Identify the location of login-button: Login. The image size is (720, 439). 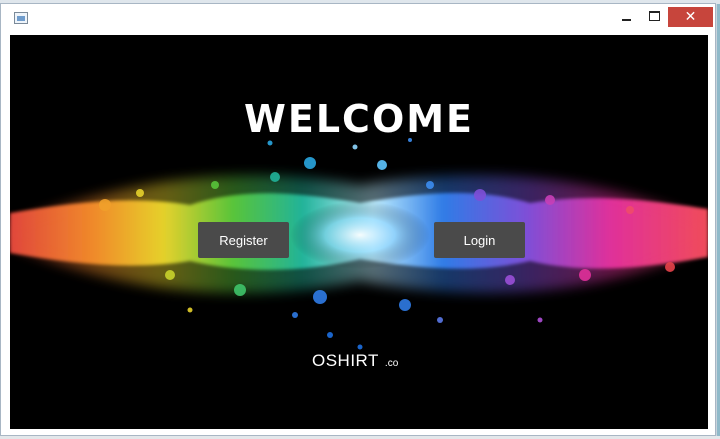
(479, 240).